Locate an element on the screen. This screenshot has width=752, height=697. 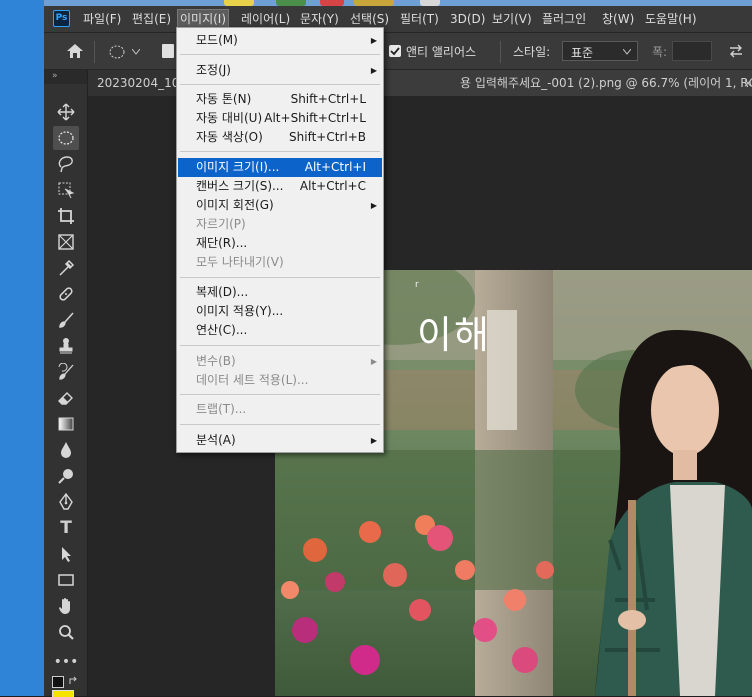
antialias-checkbox is located at coordinates (395, 51).